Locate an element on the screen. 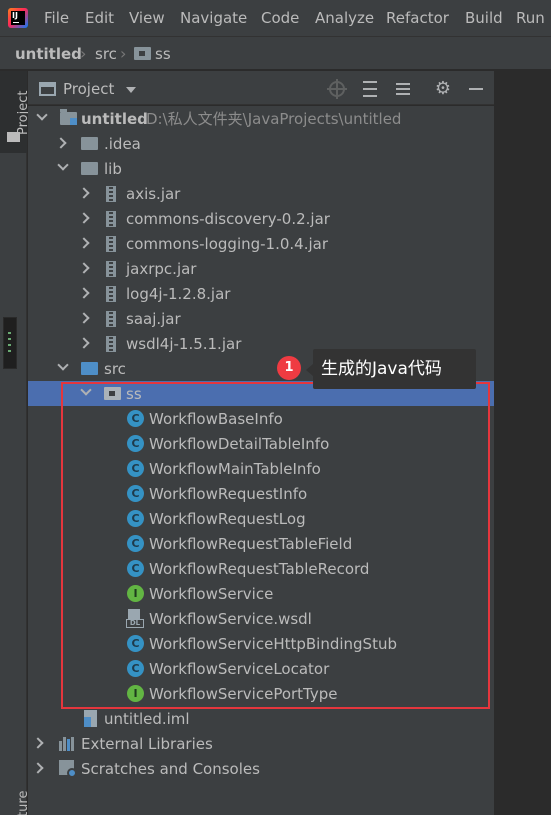  tree-row-lib: lib is located at coordinates (261, 168).